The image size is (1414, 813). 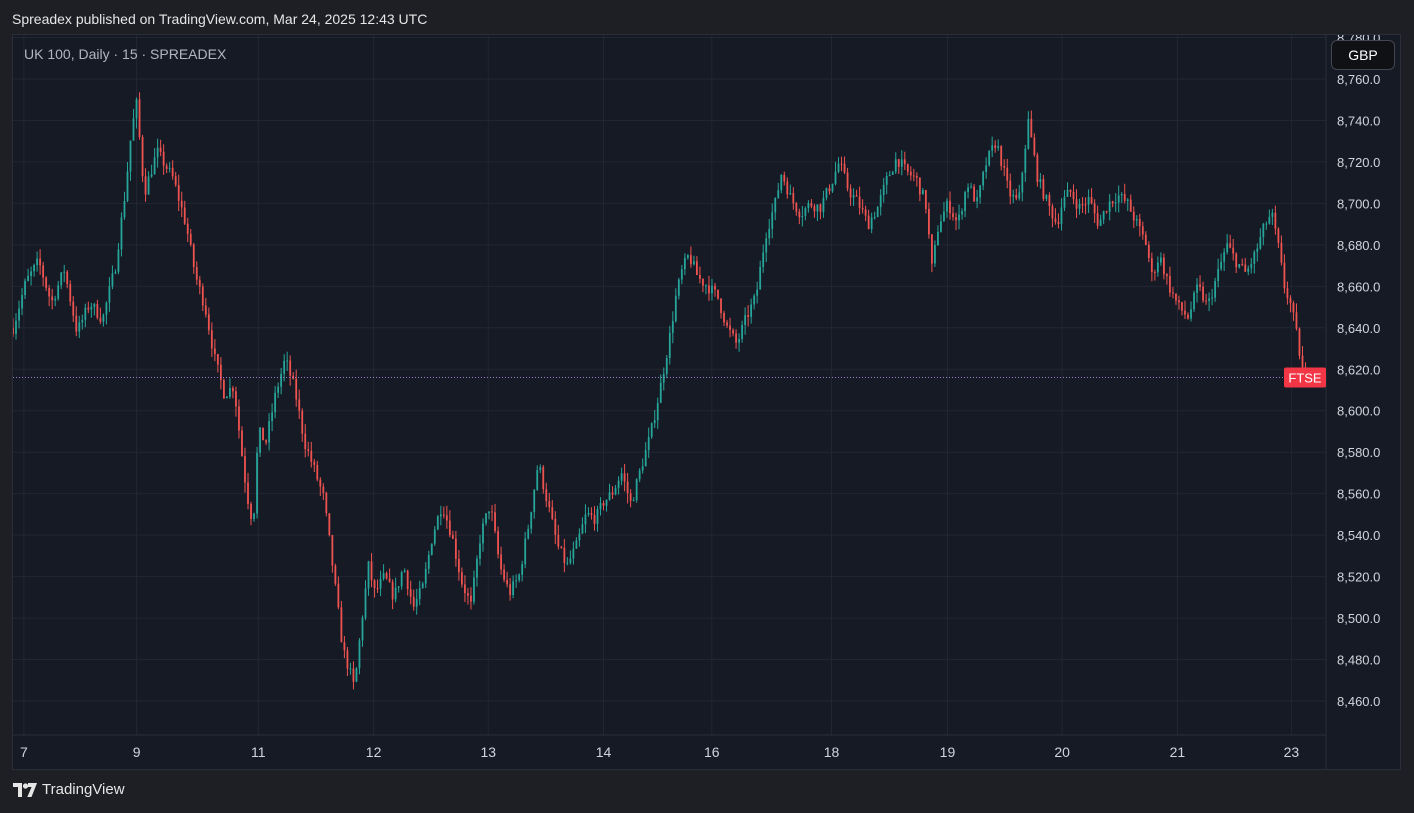 What do you see at coordinates (712, 752) in the screenshot?
I see `time-tick-label: 16` at bounding box center [712, 752].